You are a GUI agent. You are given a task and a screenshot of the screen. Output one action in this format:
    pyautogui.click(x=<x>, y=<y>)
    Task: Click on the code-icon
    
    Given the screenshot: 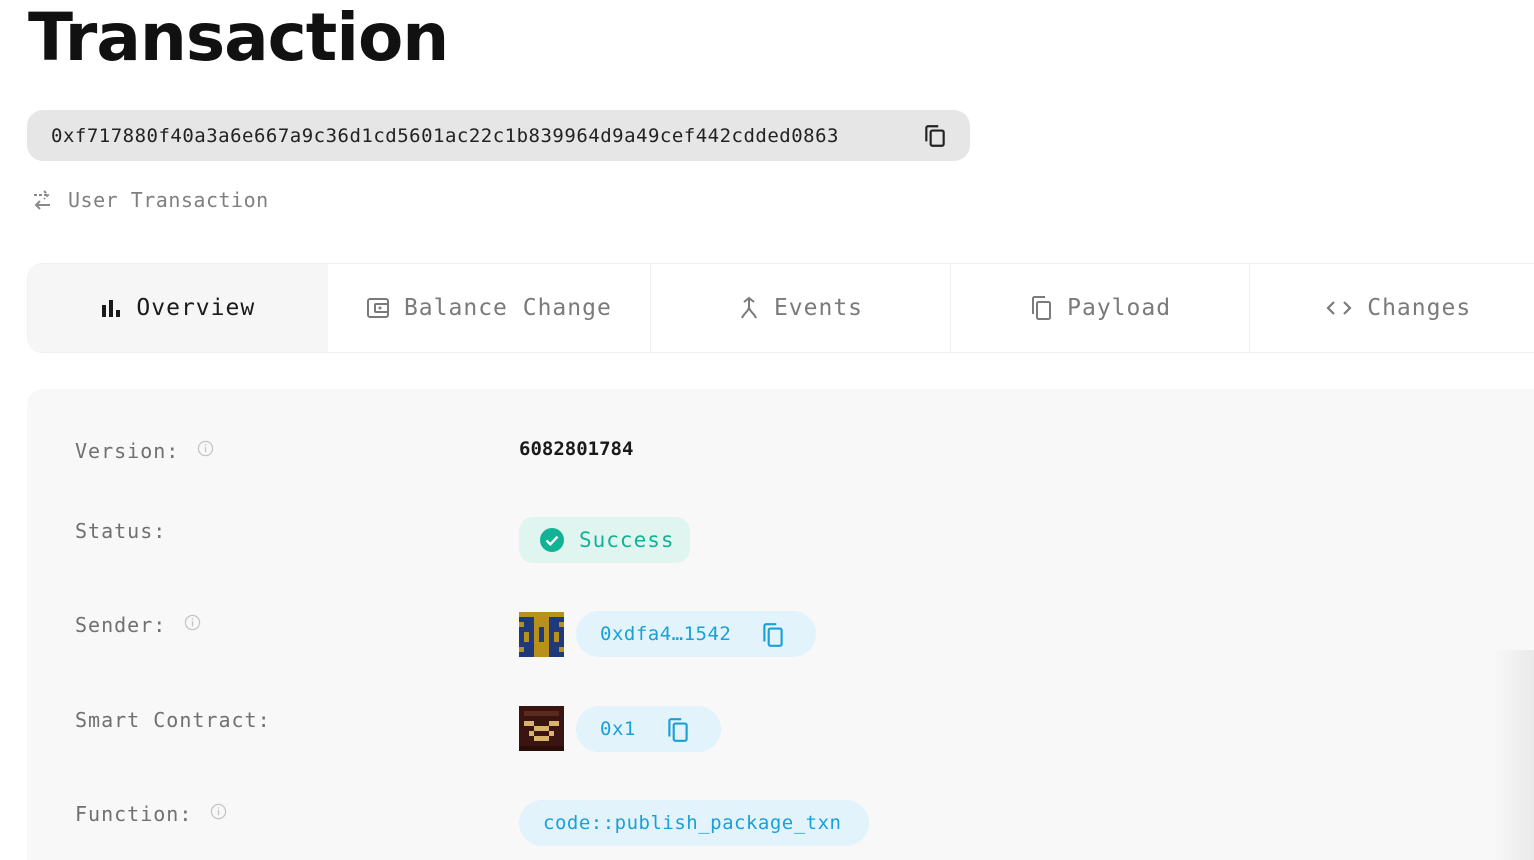 What is the action you would take?
    pyautogui.click(x=1339, y=308)
    